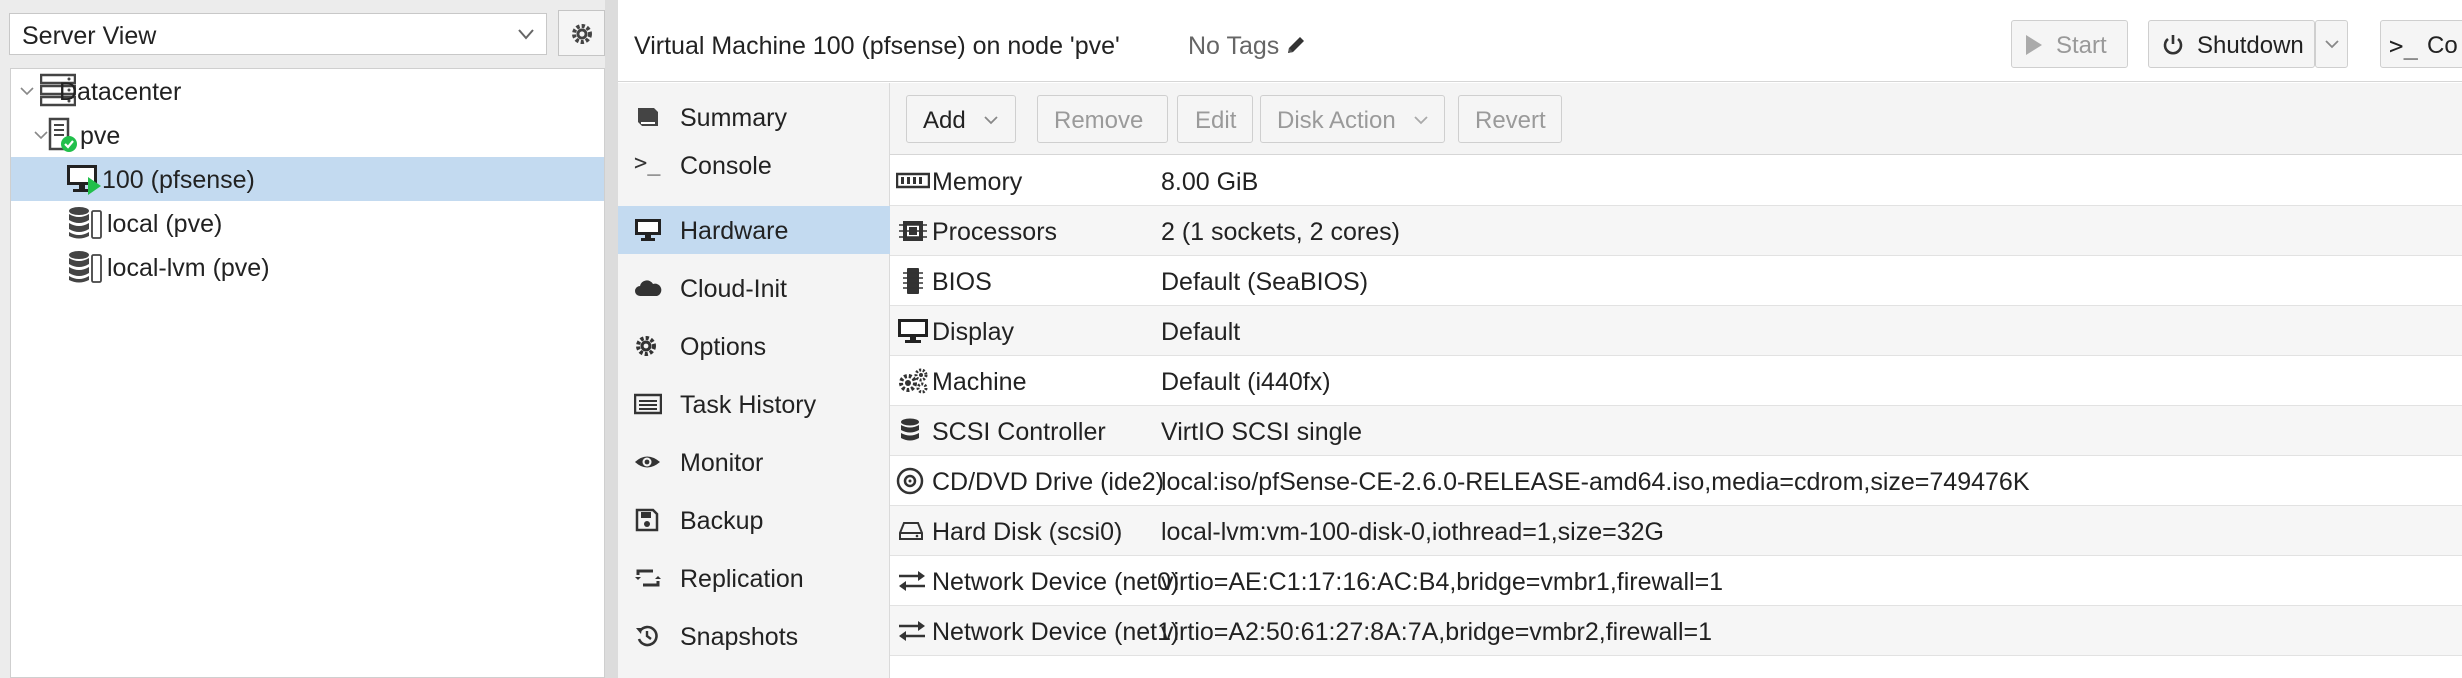 This screenshot has width=2462, height=678. Describe the element at coordinates (89, 36) in the screenshot. I see `view-select-value: Server View` at that location.